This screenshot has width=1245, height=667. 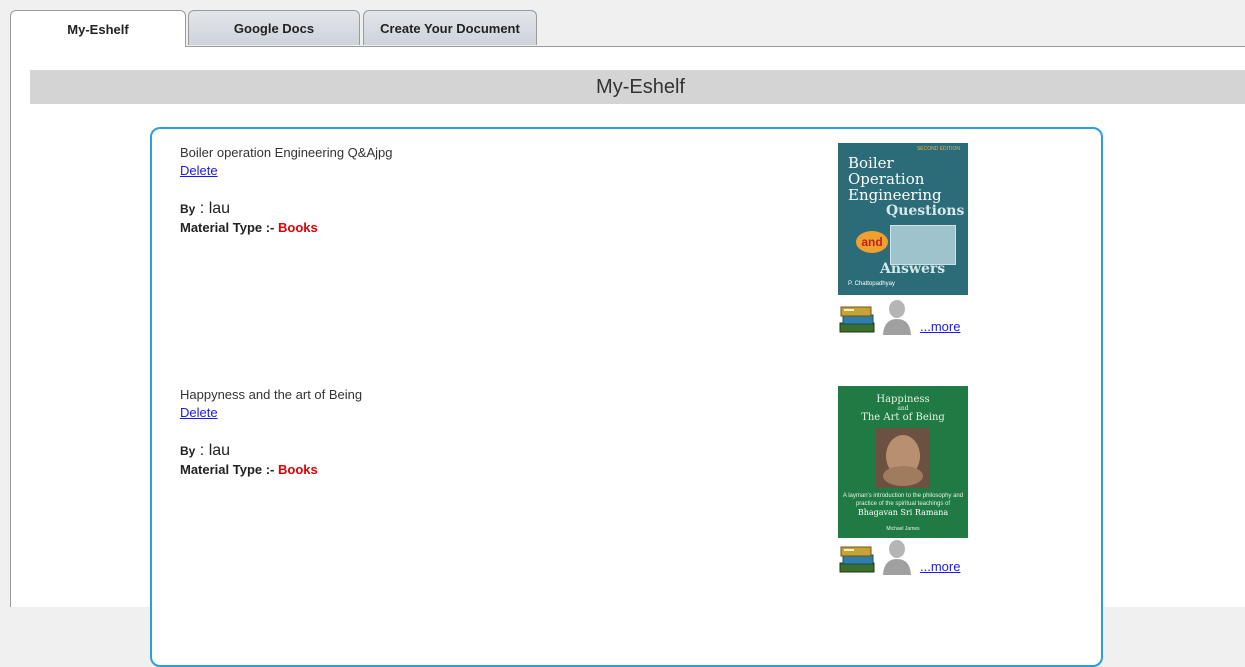 I want to click on cover-title-line: Operation, so click(x=886, y=179).